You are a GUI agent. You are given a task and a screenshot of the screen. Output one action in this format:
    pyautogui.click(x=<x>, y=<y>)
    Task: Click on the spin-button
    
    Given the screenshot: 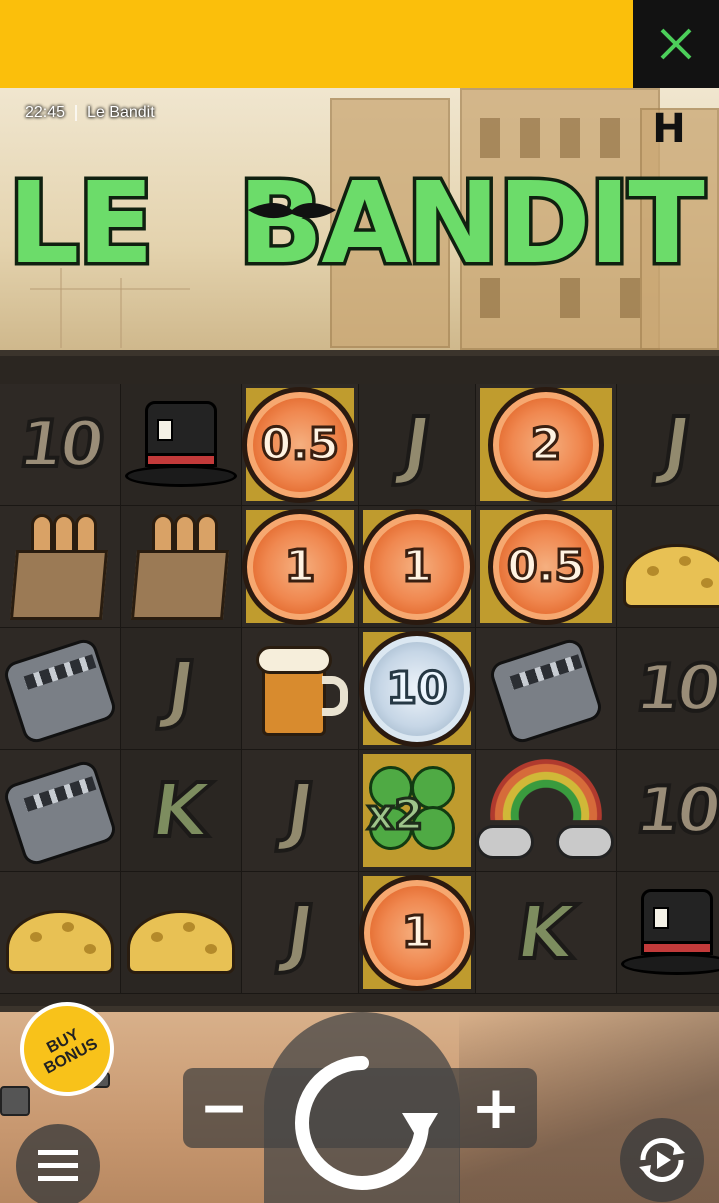 What is the action you would take?
    pyautogui.click(x=362, y=1107)
    